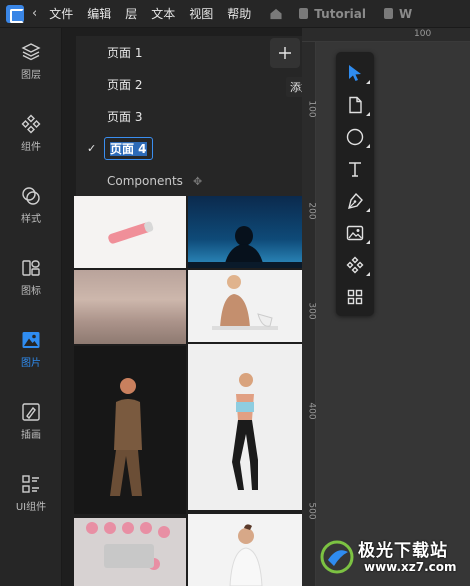 This screenshot has width=470, height=586. I want to click on page-name: 页面 2, so click(125, 84).